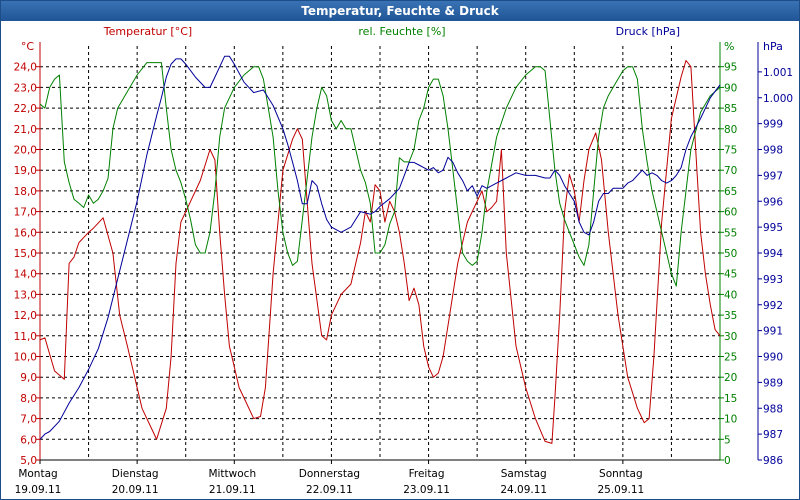  Describe the element at coordinates (730, 68) in the screenshot. I see `humidity-tick-label: 95` at that location.